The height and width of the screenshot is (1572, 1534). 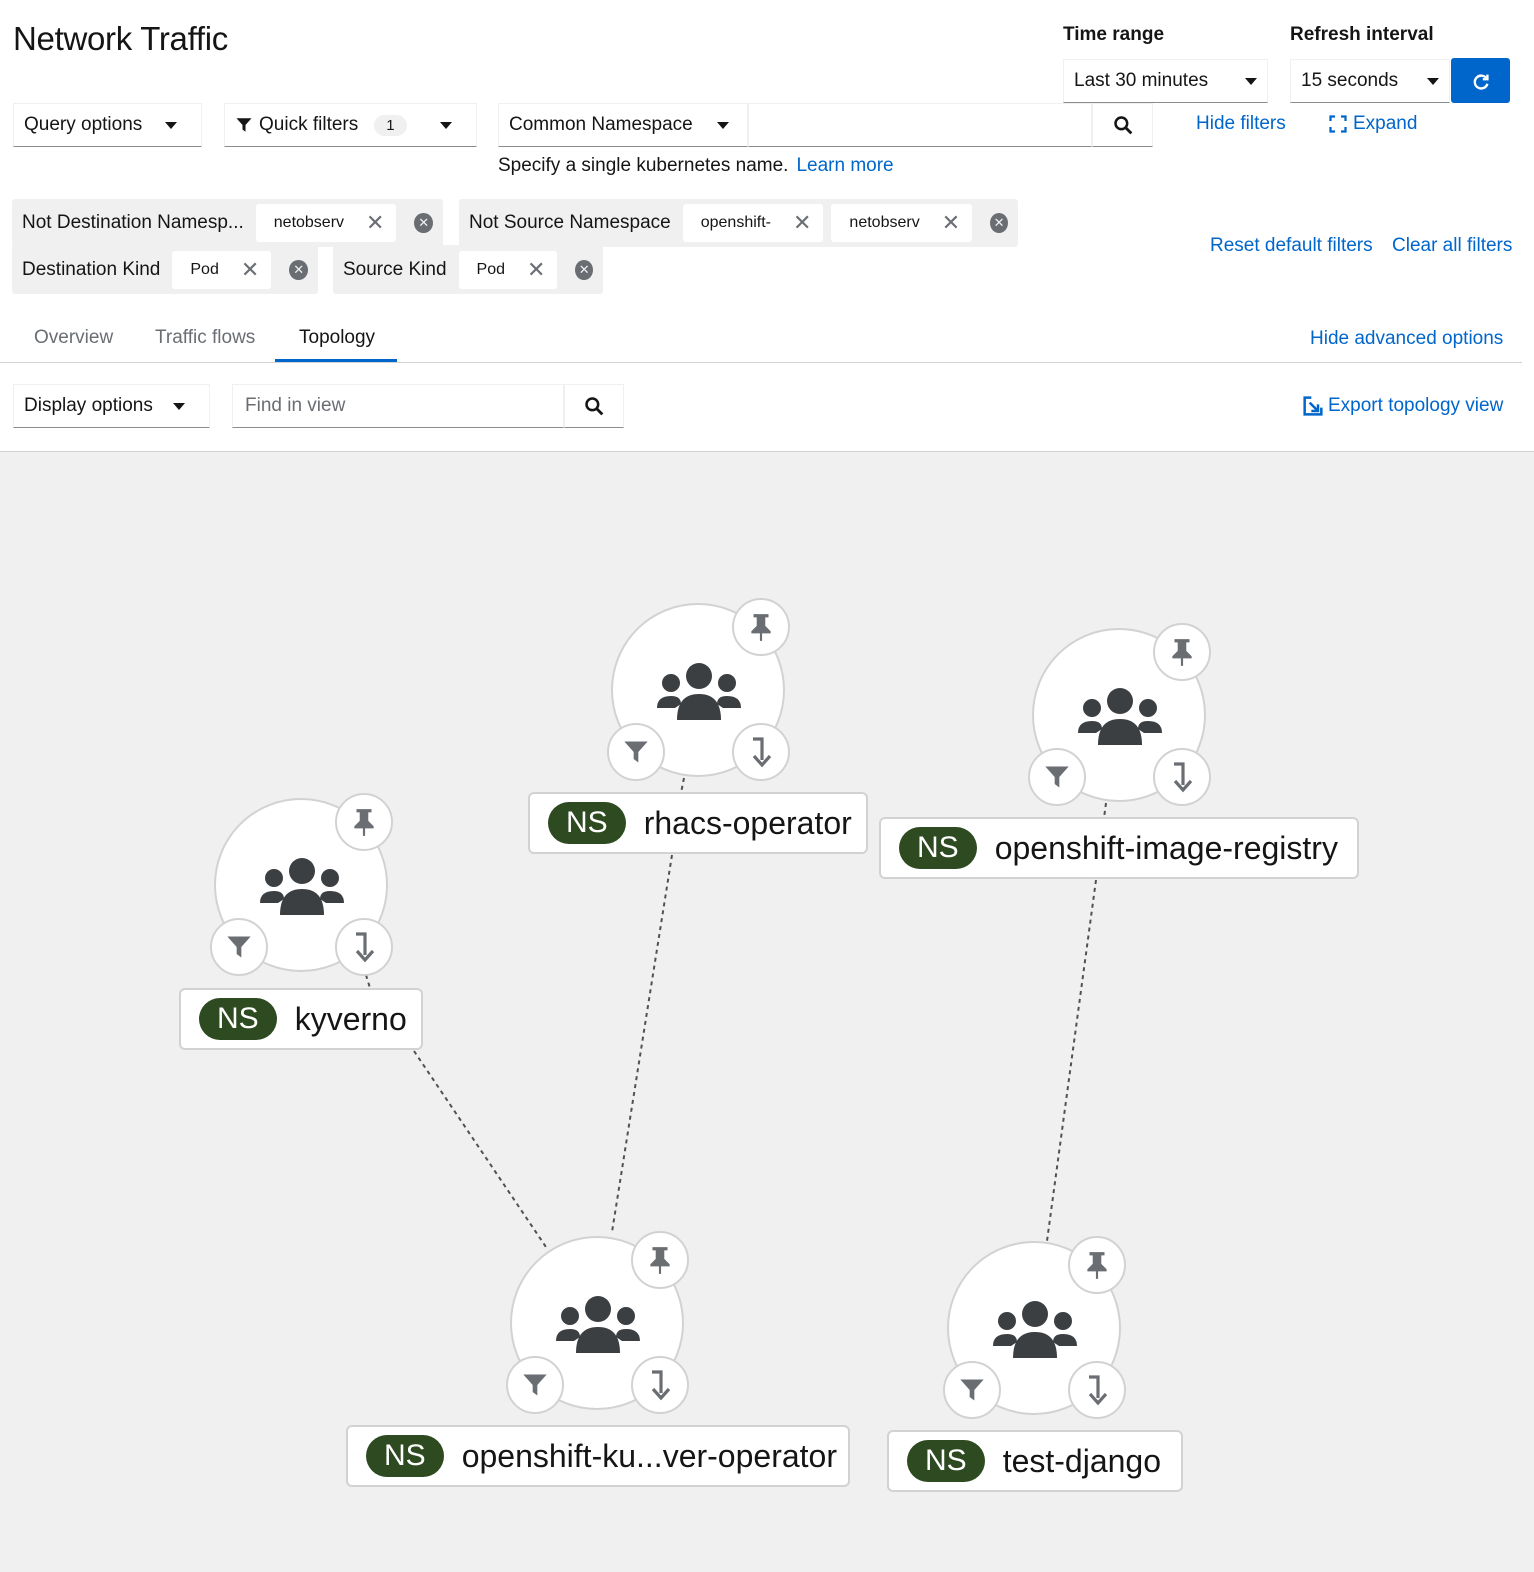 What do you see at coordinates (1082, 1460) in the screenshot?
I see `node-name: test-django` at bounding box center [1082, 1460].